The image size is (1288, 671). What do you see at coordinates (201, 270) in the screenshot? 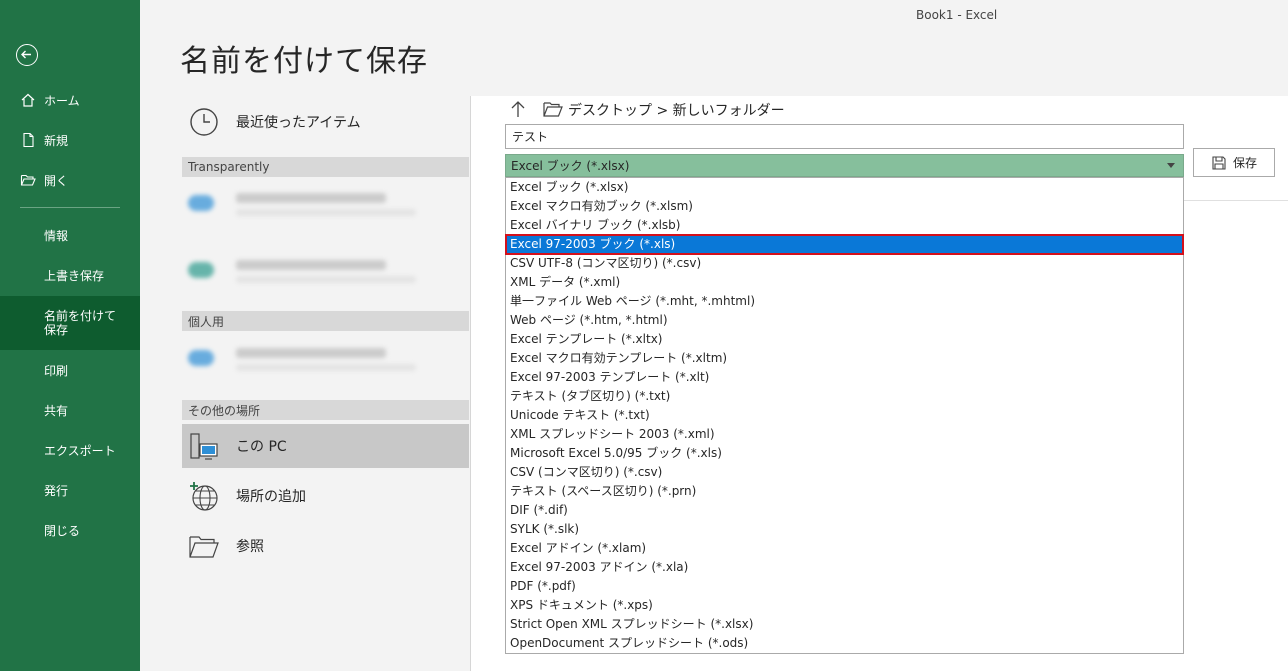
I see `sharepoint-icon` at bounding box center [201, 270].